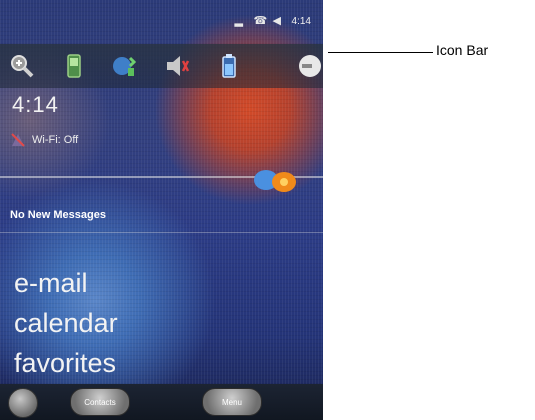 The height and width of the screenshot is (420, 535). Describe the element at coordinates (23, 403) in the screenshot. I see `start-button` at that location.